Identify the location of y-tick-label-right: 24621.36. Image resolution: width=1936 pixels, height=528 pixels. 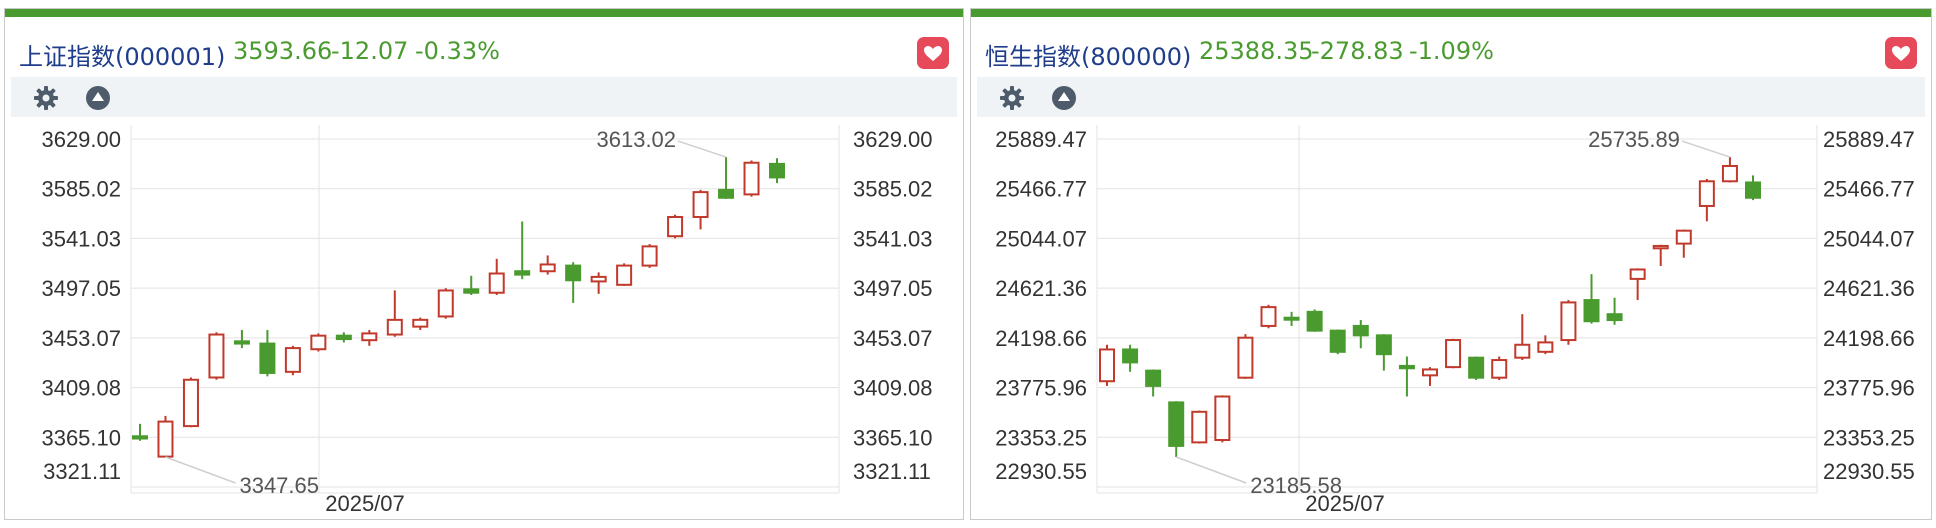
(1869, 288).